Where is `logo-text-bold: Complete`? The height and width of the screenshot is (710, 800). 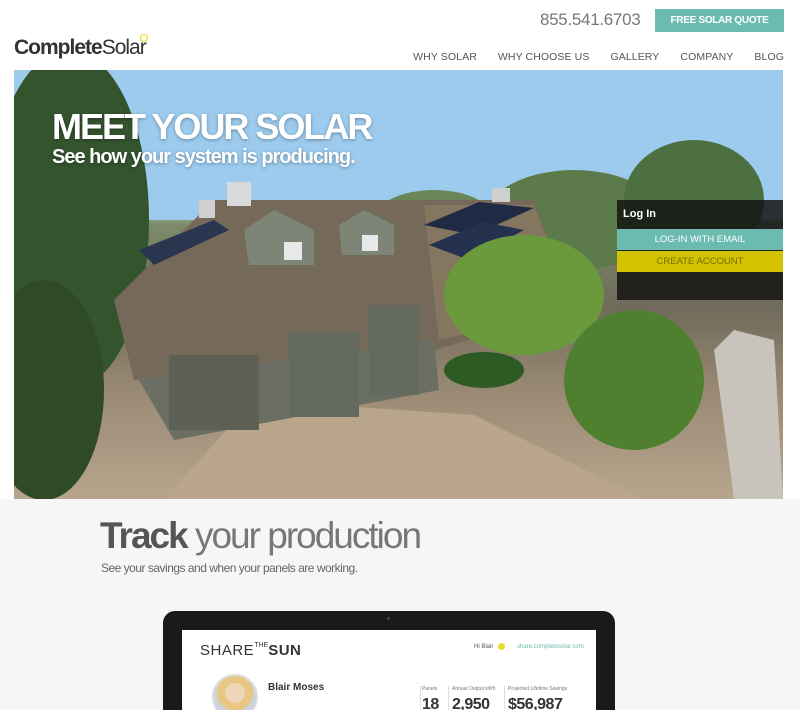
logo-text-bold: Complete is located at coordinates (58, 47).